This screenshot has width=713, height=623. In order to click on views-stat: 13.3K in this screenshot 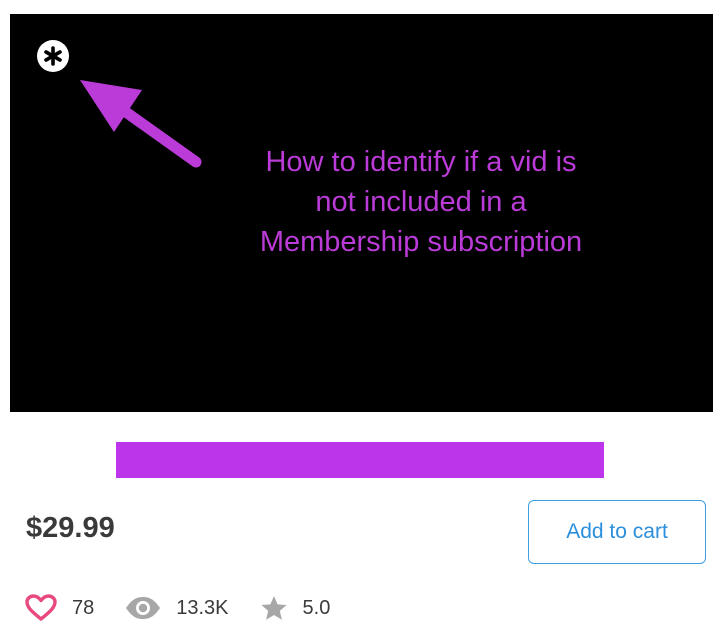, I will do `click(176, 608)`.